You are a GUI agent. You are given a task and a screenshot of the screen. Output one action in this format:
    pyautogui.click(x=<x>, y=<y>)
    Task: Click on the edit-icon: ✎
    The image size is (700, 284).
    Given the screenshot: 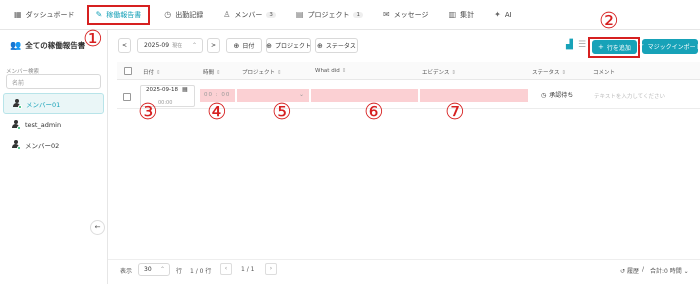 What is the action you would take?
    pyautogui.click(x=99, y=14)
    